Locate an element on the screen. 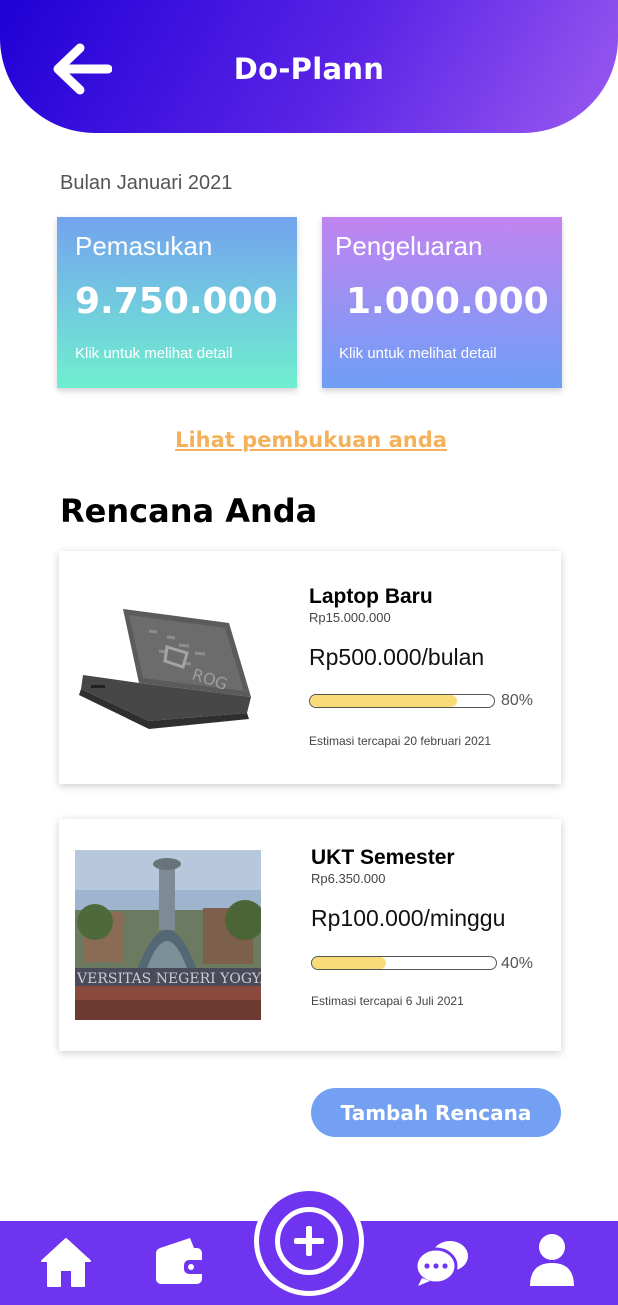 The width and height of the screenshot is (618, 1305). plan-name: UKT Semester is located at coordinates (383, 857).